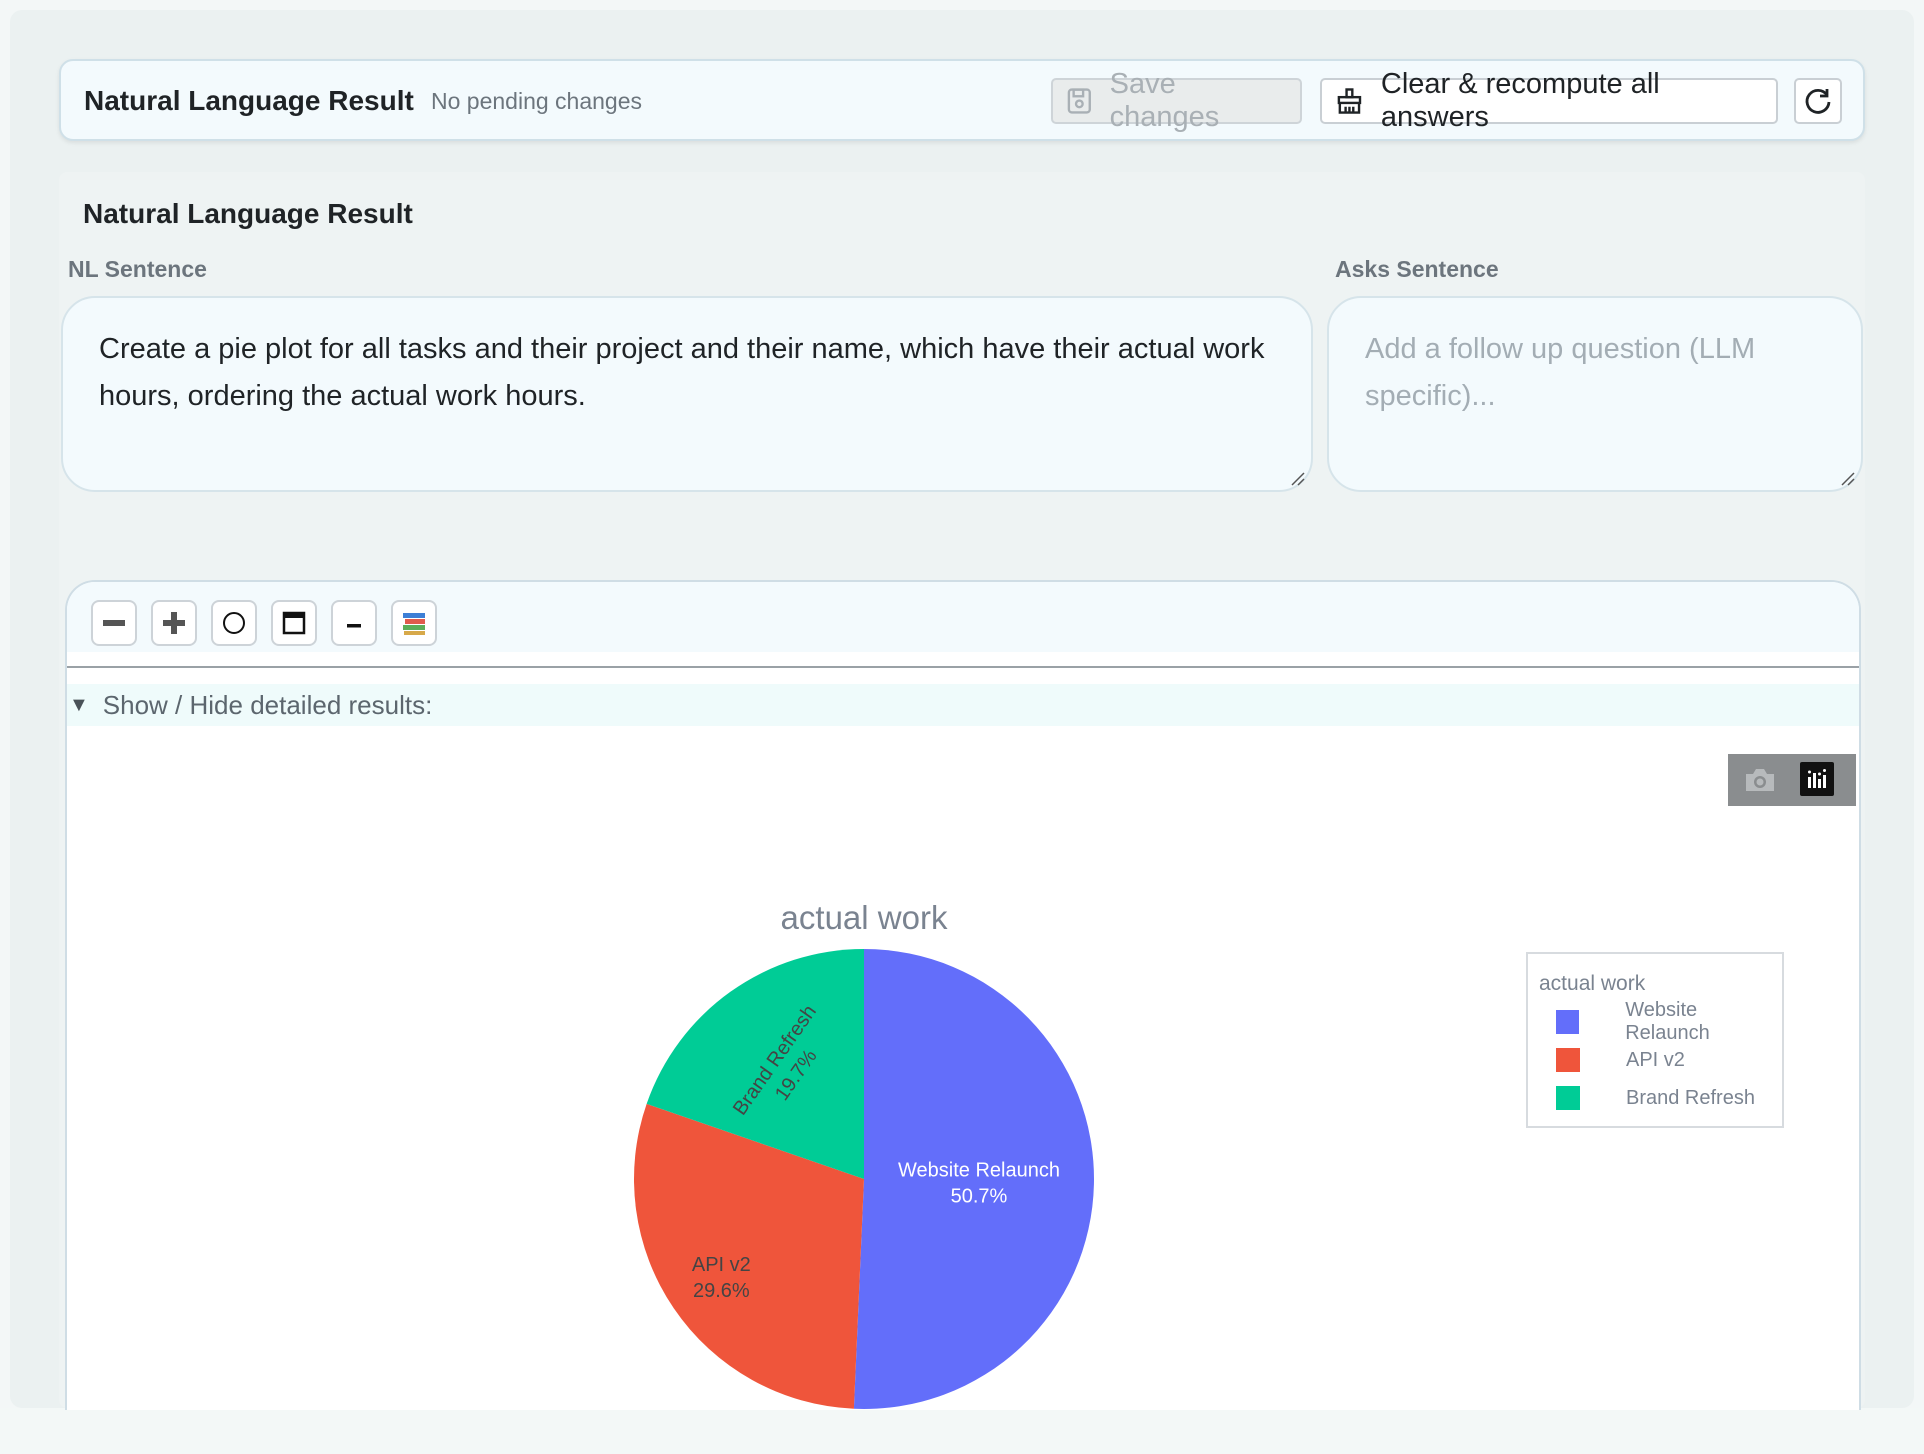  Describe the element at coordinates (979, 1197) in the screenshot. I see `slice-percent-label: 50.7%` at that location.